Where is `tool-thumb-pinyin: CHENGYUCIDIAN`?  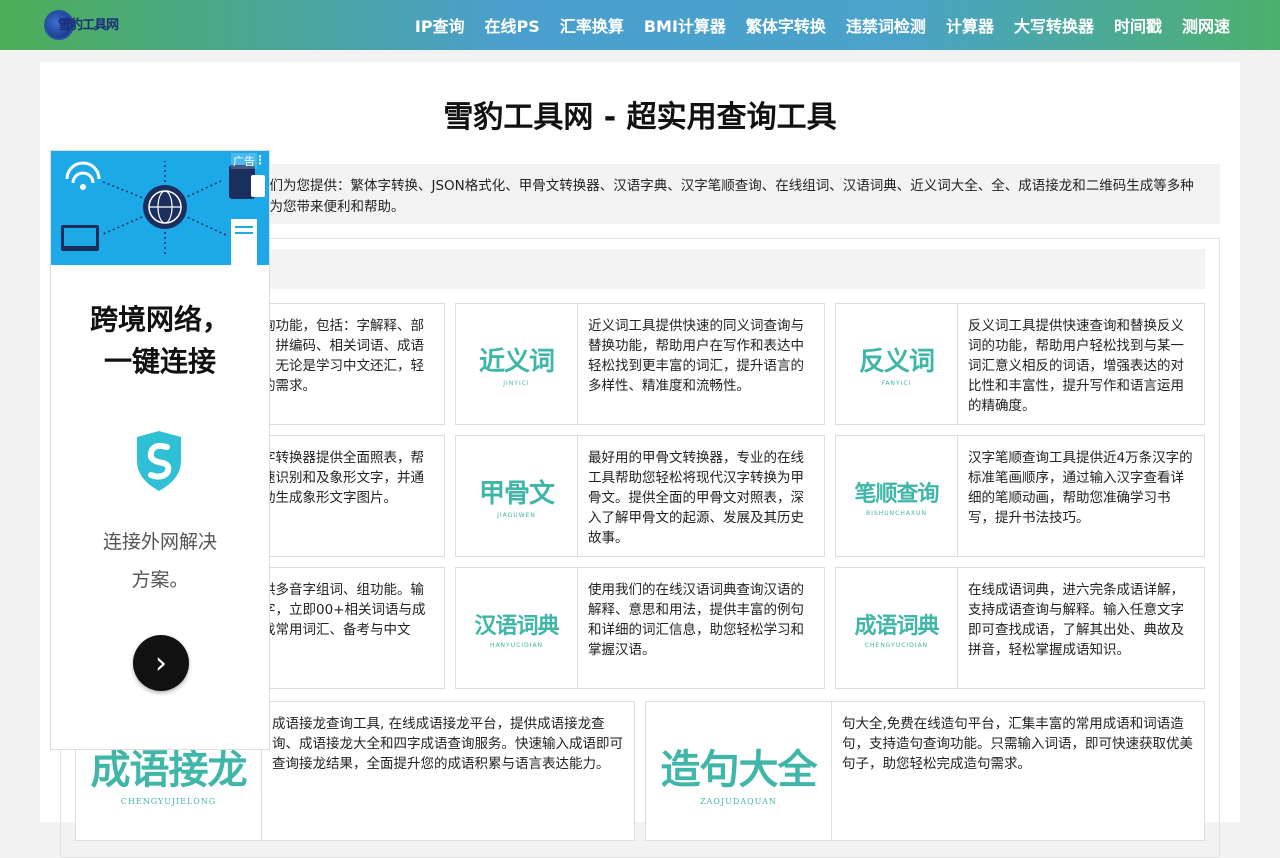
tool-thumb-pinyin: CHENGYUCIDIAN is located at coordinates (896, 645).